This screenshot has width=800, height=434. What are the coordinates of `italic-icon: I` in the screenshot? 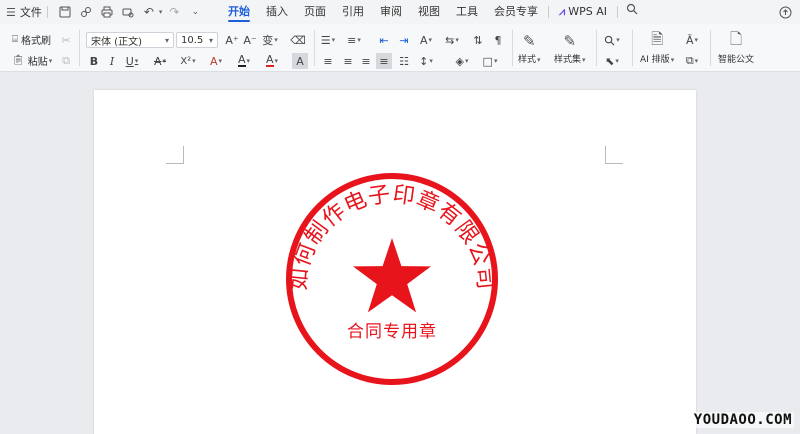 It's located at (112, 61).